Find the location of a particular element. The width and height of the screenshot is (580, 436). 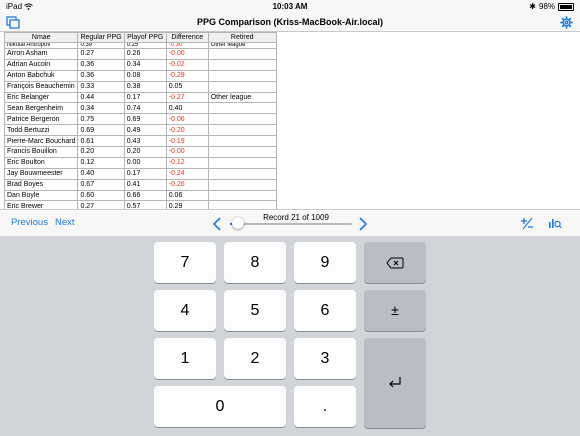

table-row: Jay Bouwmeester 0.40 0.17 -0.24 is located at coordinates (140, 173).